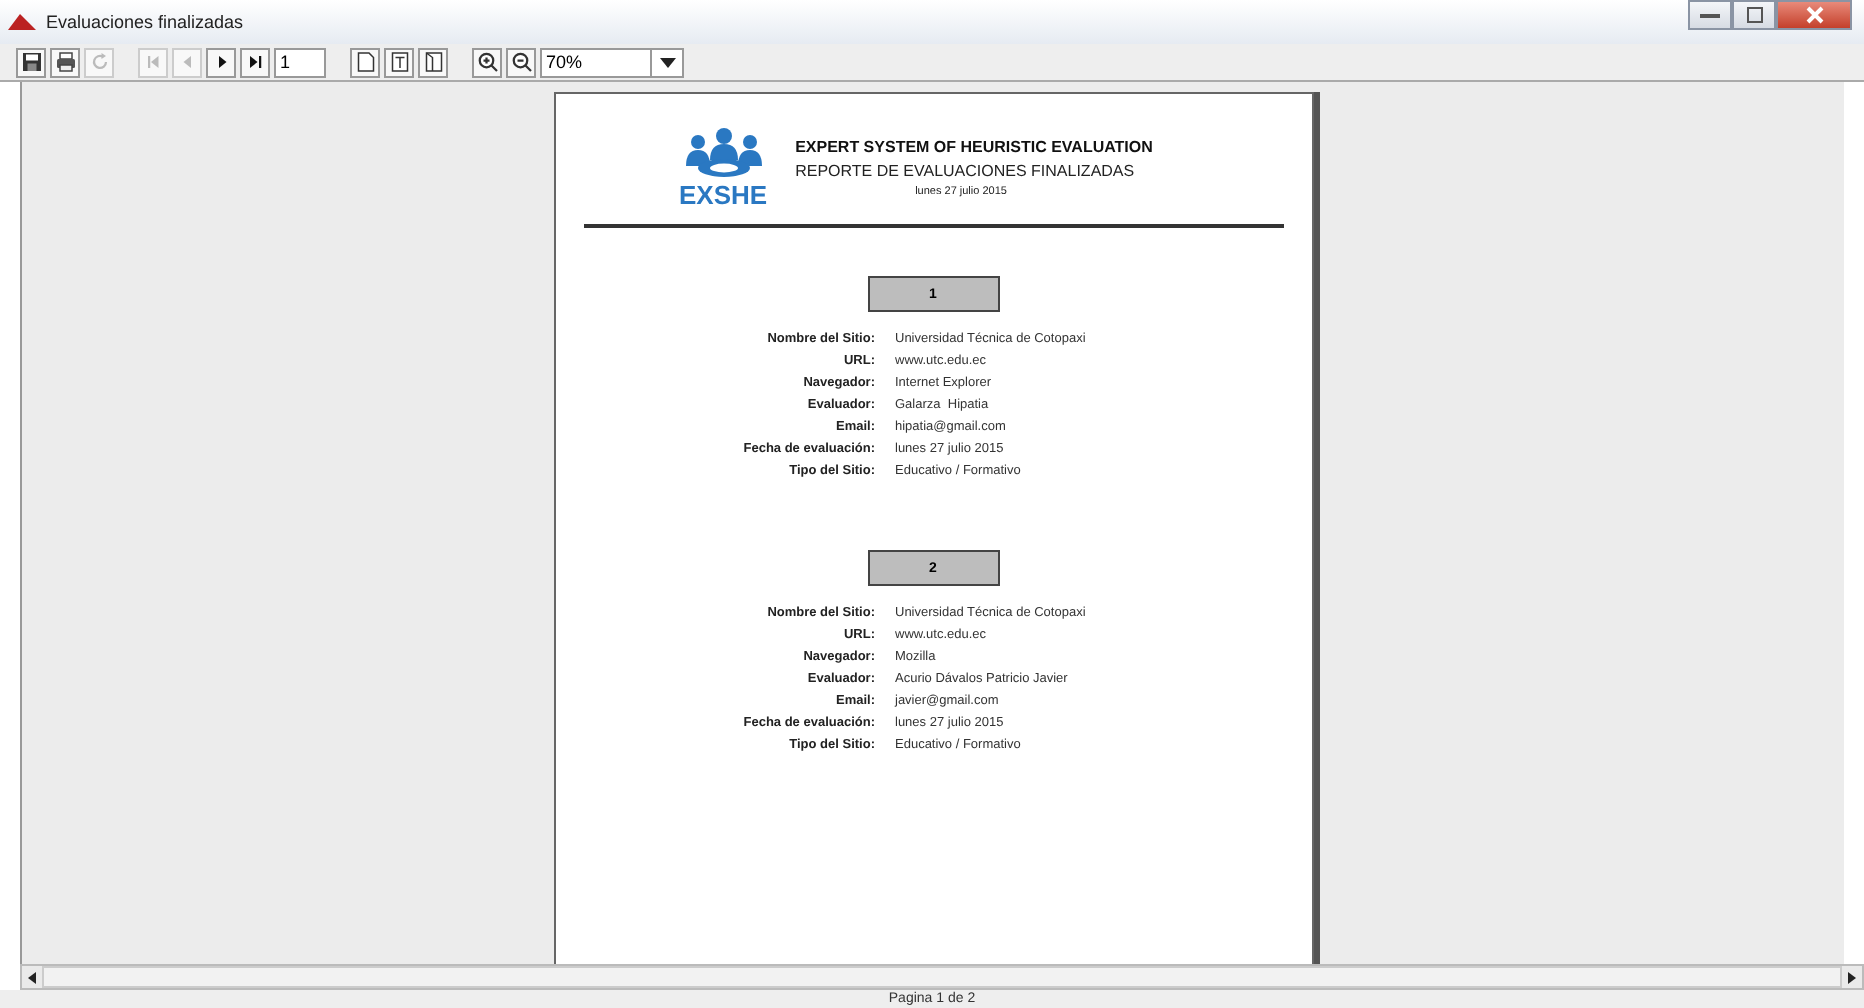 The width and height of the screenshot is (1864, 1008). What do you see at coordinates (300, 62) in the screenshot?
I see `page-number-field: 1` at bounding box center [300, 62].